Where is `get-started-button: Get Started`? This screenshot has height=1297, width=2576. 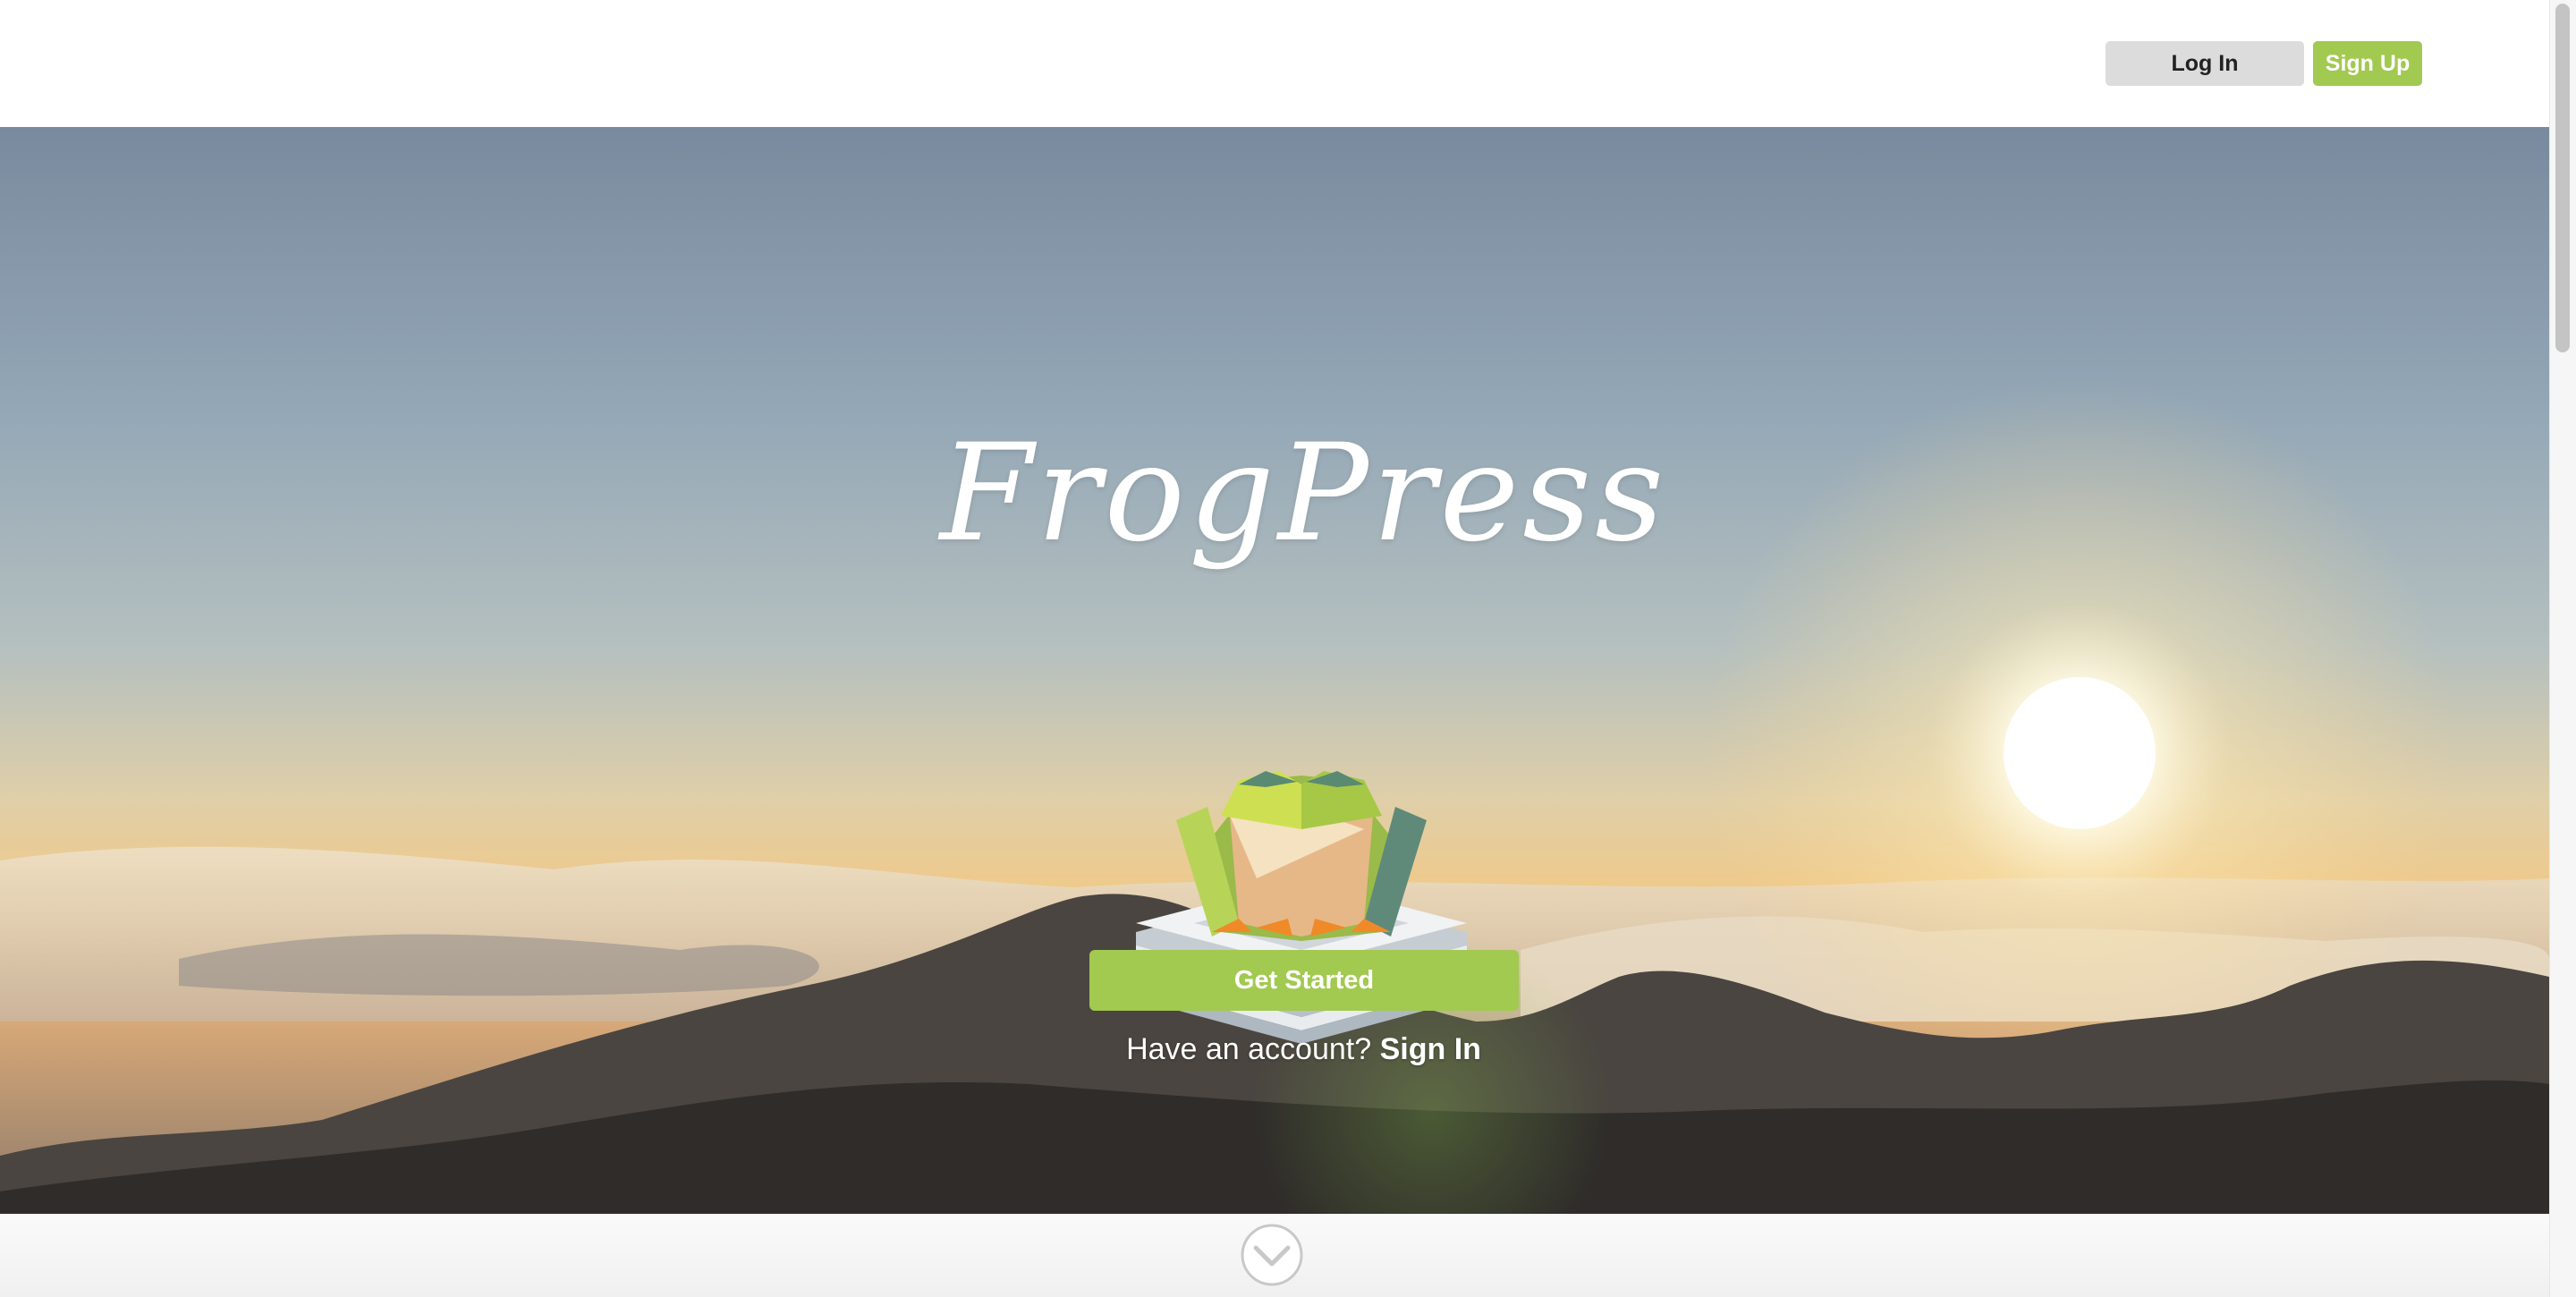 get-started-button: Get Started is located at coordinates (1304, 981).